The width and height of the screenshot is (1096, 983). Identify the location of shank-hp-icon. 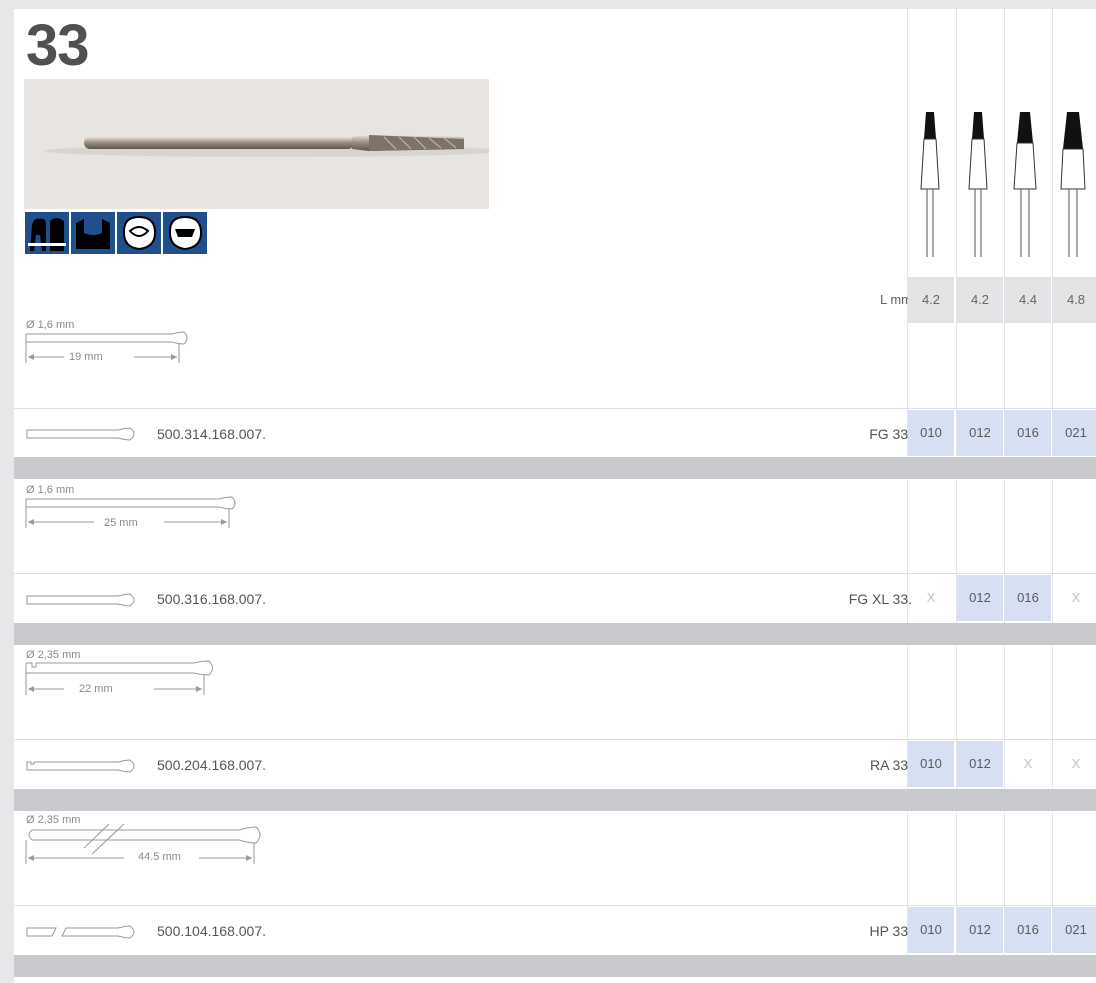
(80, 932).